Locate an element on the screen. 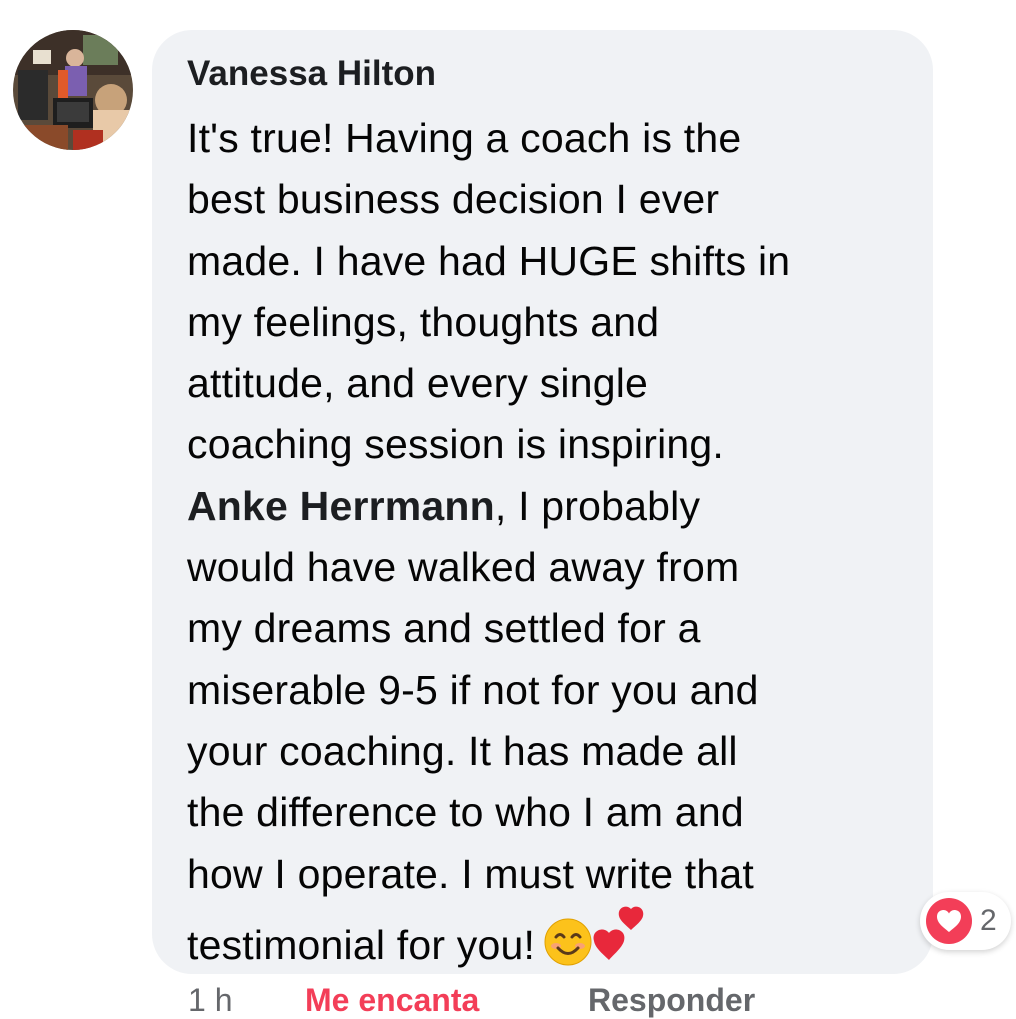 Image resolution: width=1016 pixels, height=1019 pixels. comment-line: my feelings, thoughts and is located at coordinates (423, 321).